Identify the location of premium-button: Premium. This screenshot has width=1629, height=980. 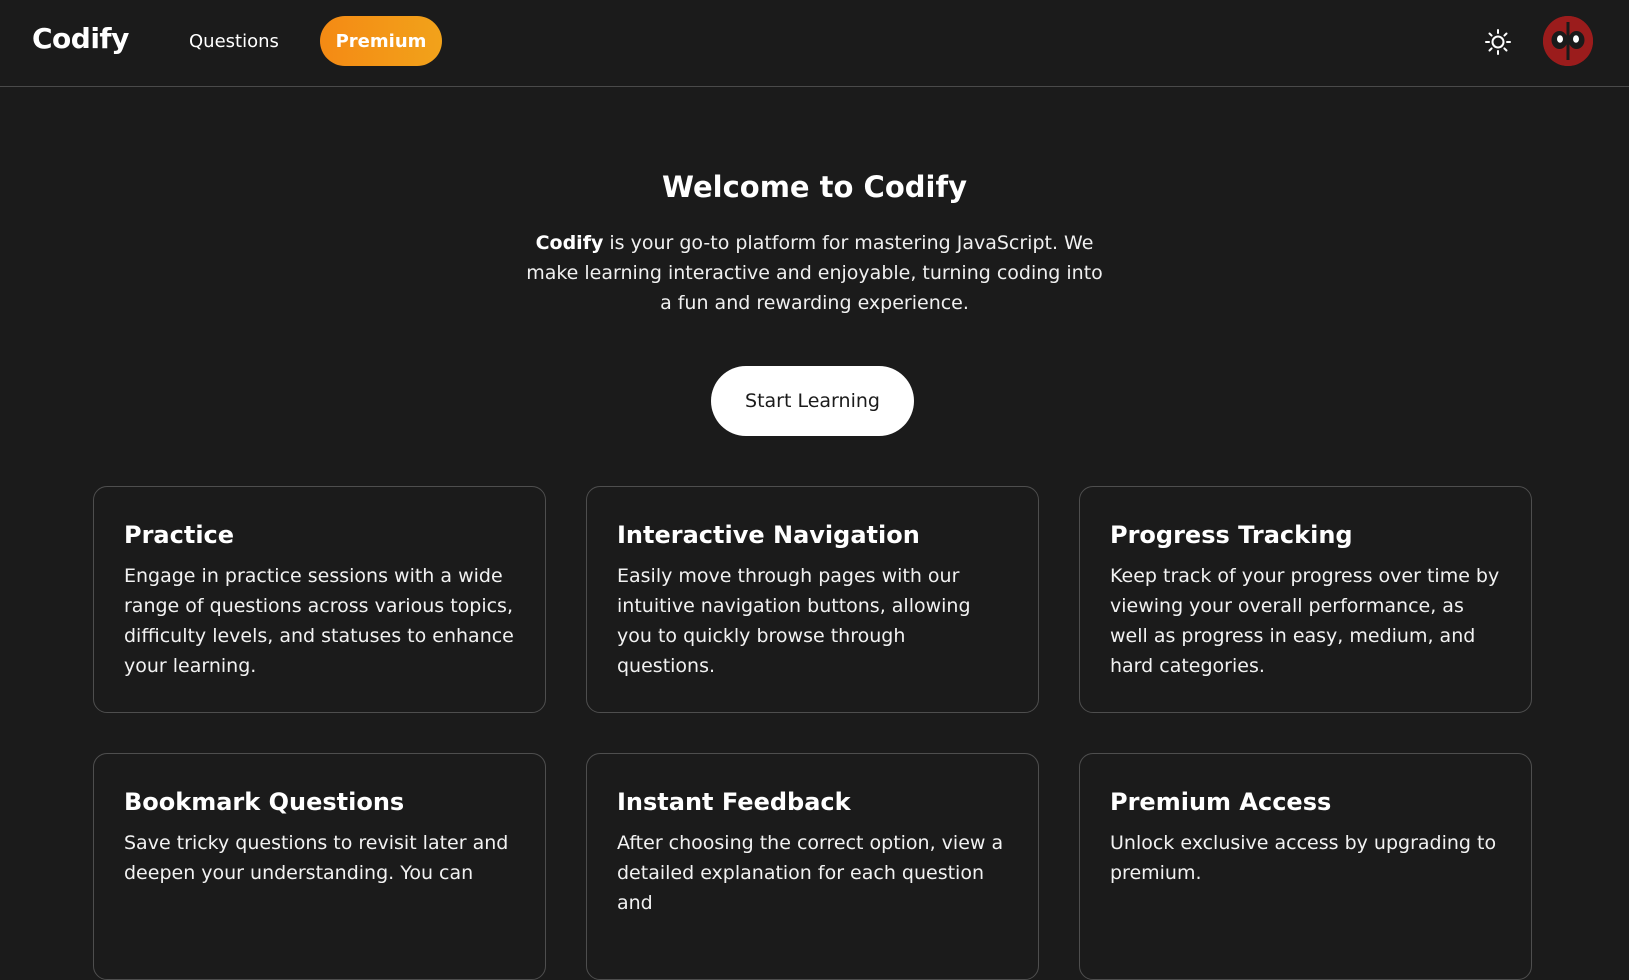
(381, 41).